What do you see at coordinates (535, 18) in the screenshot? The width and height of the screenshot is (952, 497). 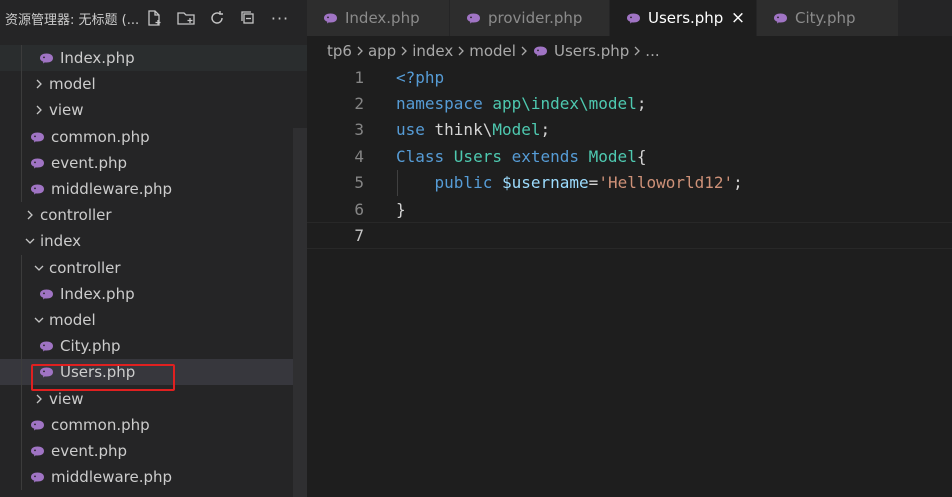 I see `tab-label: provider.php` at bounding box center [535, 18].